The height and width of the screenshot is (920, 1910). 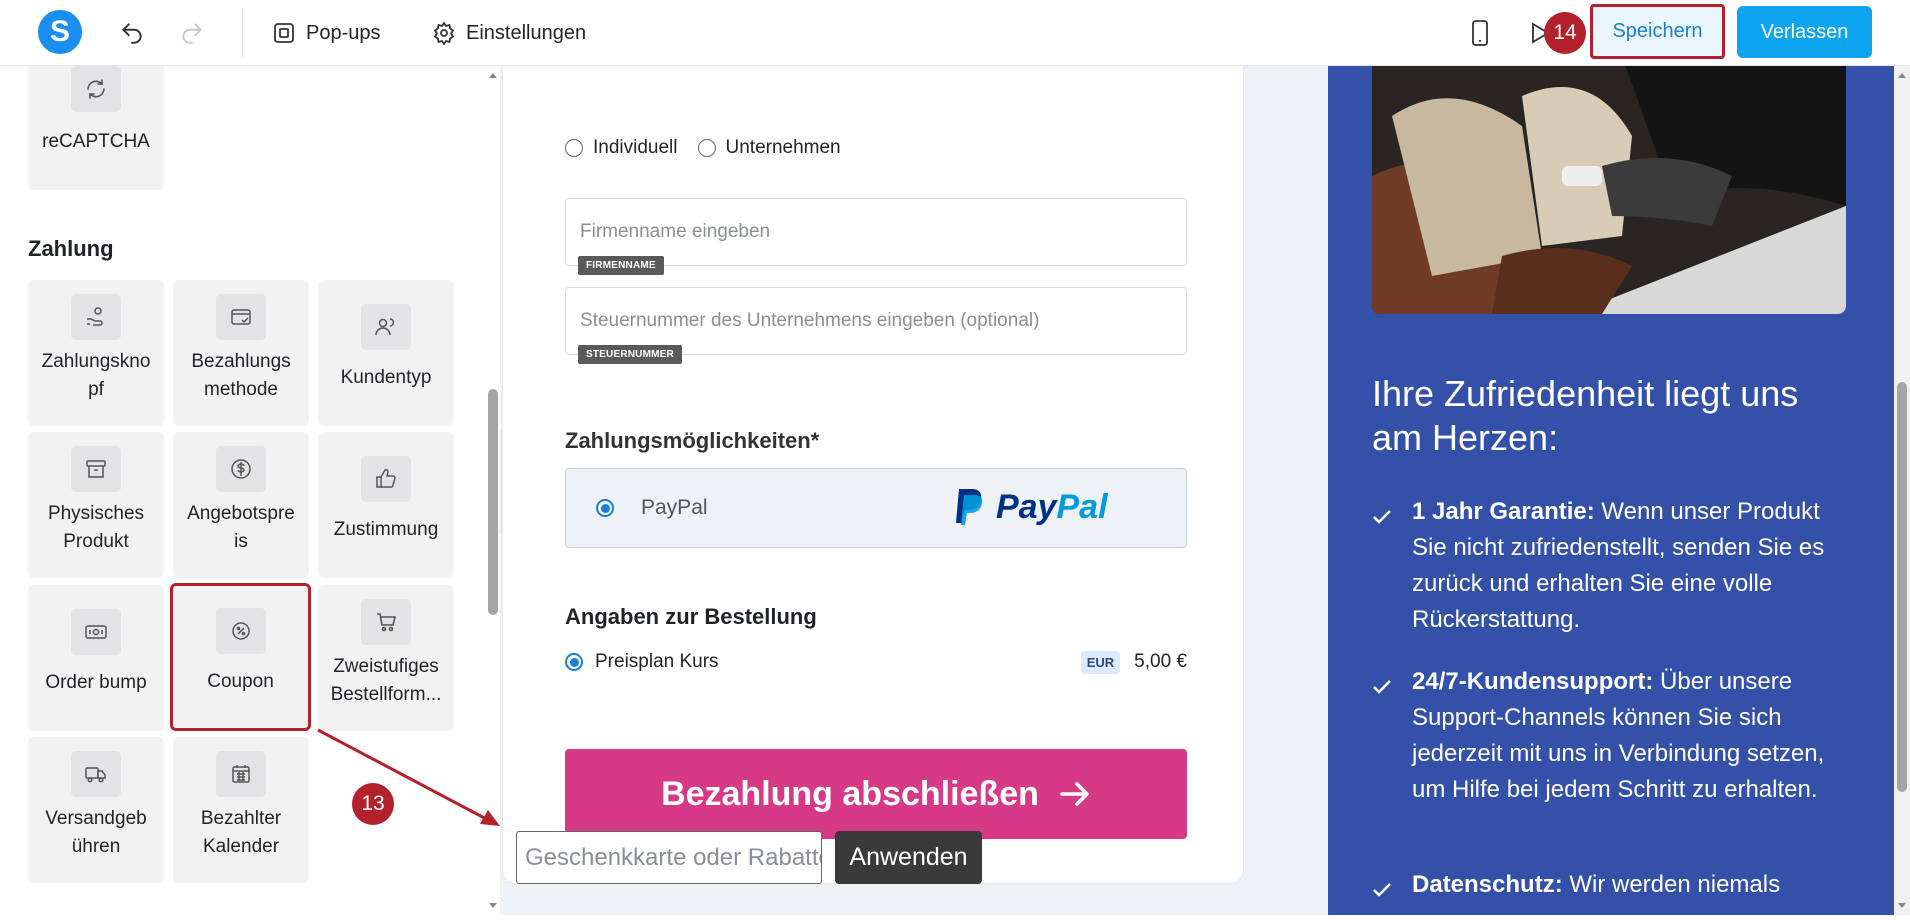 What do you see at coordinates (1612, 888) in the screenshot?
I see `feature-item: Datenschutz: Wir werden niemals` at bounding box center [1612, 888].